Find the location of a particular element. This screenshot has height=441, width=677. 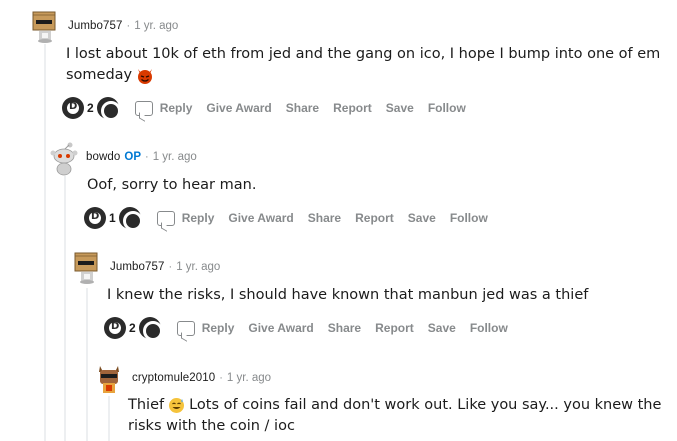

username: bowdo is located at coordinates (103, 157).